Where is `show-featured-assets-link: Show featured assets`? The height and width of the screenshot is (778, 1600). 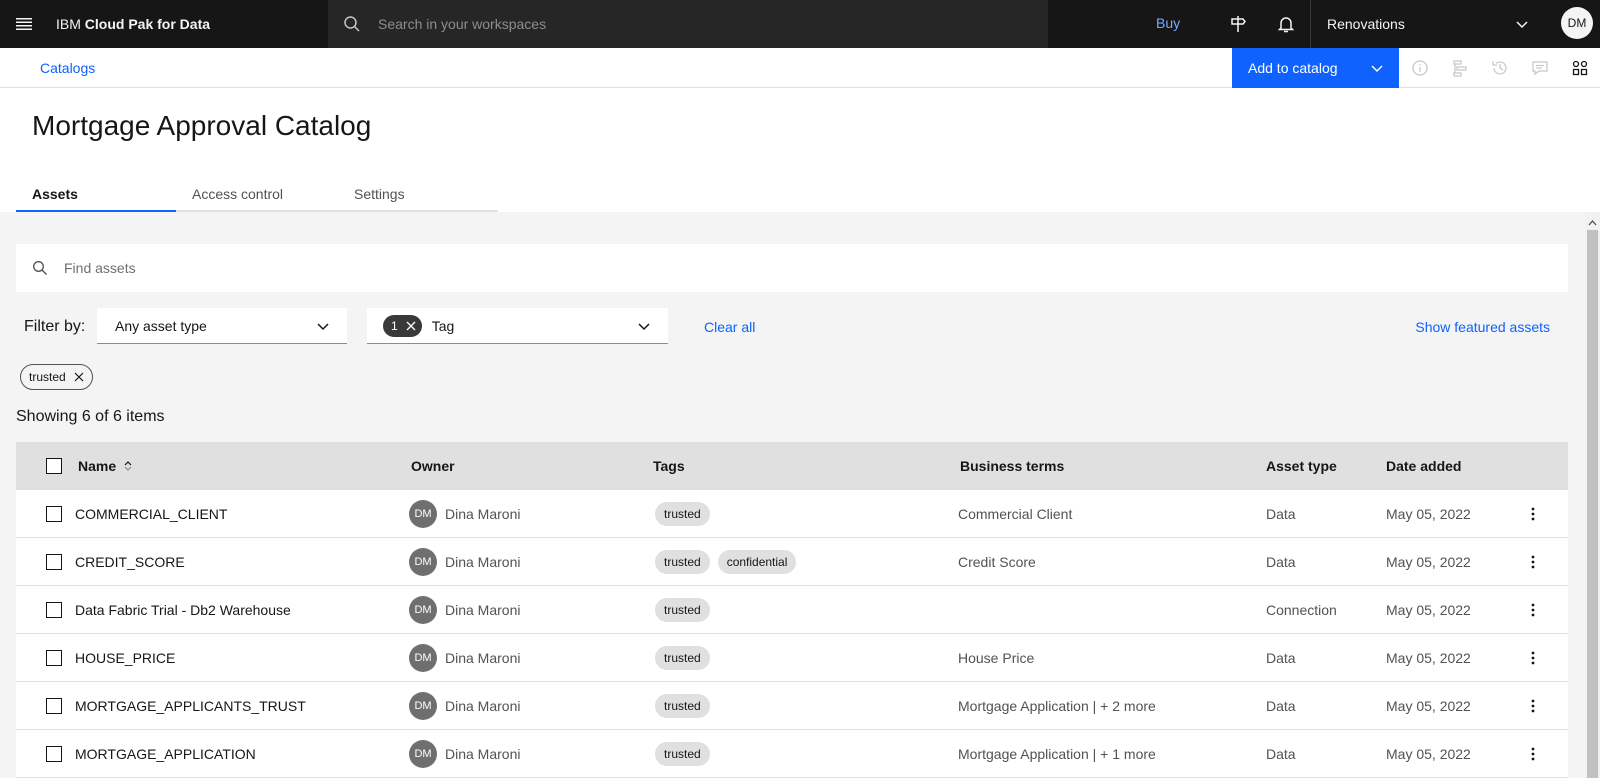 show-featured-assets-link: Show featured assets is located at coordinates (1482, 327).